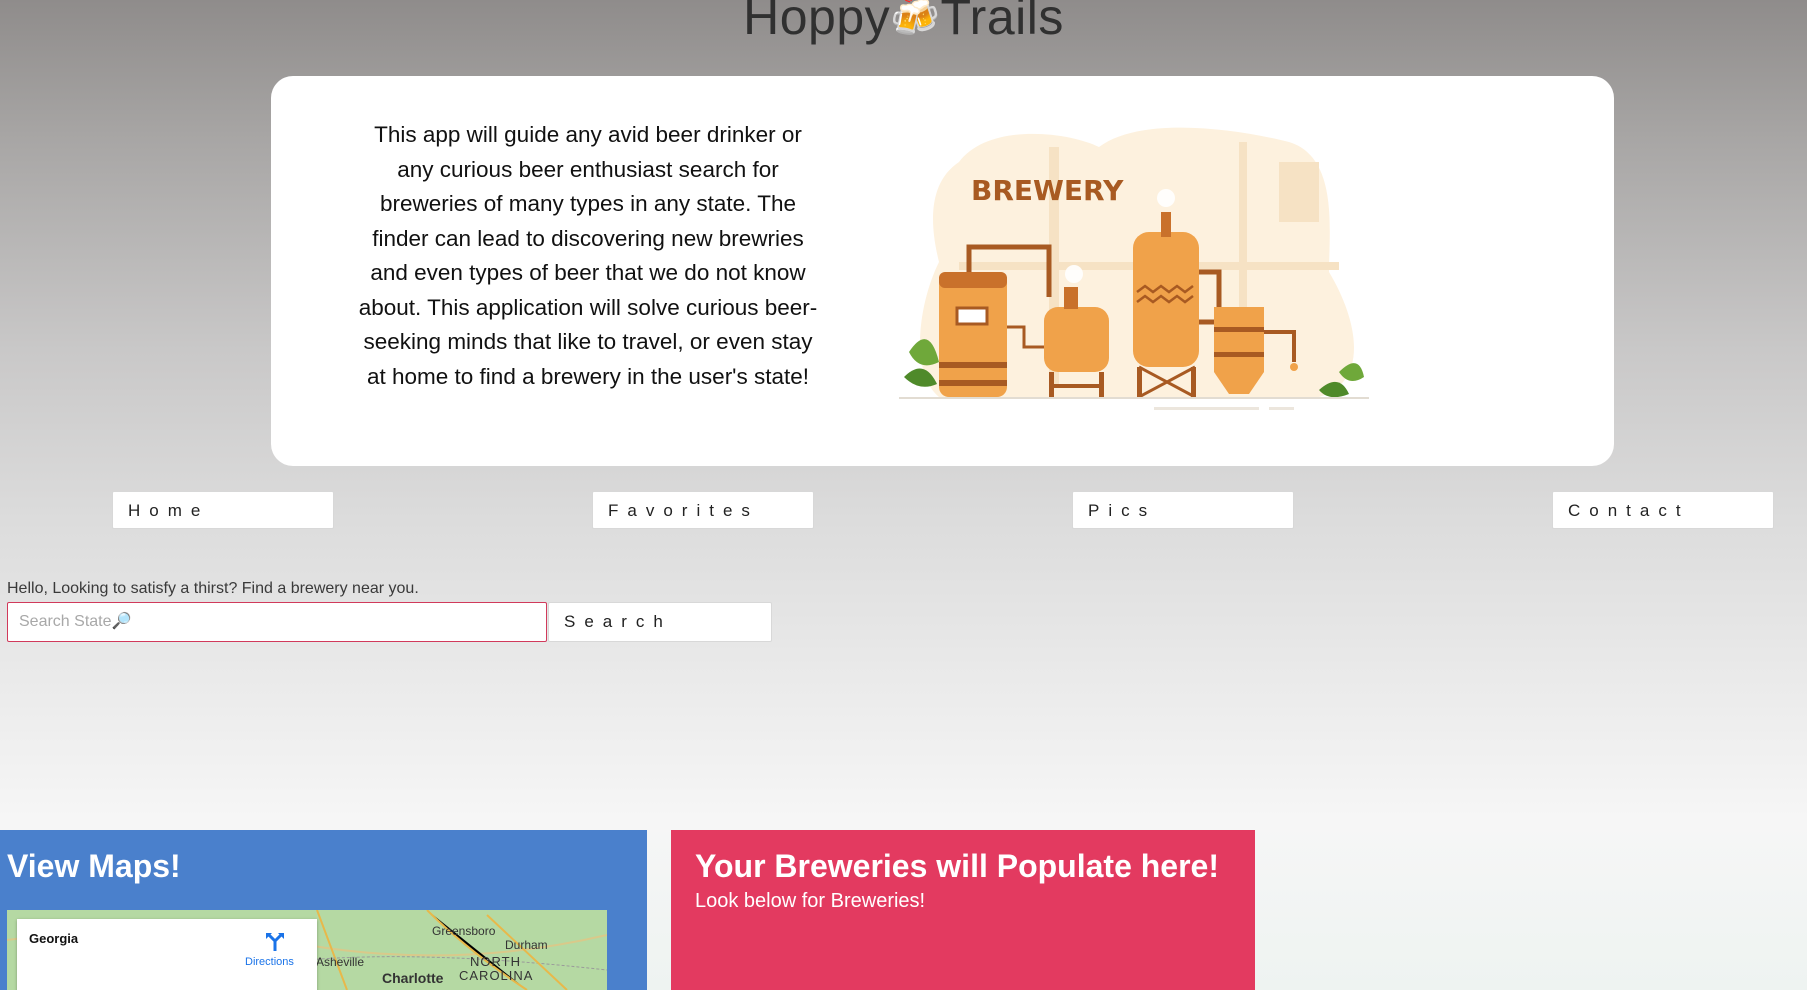  What do you see at coordinates (1134, 268) in the screenshot?
I see `brewery-illustration: BREWERY` at bounding box center [1134, 268].